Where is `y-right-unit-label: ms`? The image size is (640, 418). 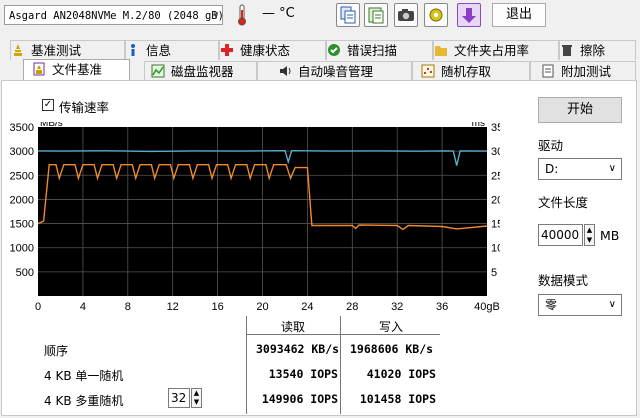
y-right-unit-label: ms is located at coordinates (478, 125).